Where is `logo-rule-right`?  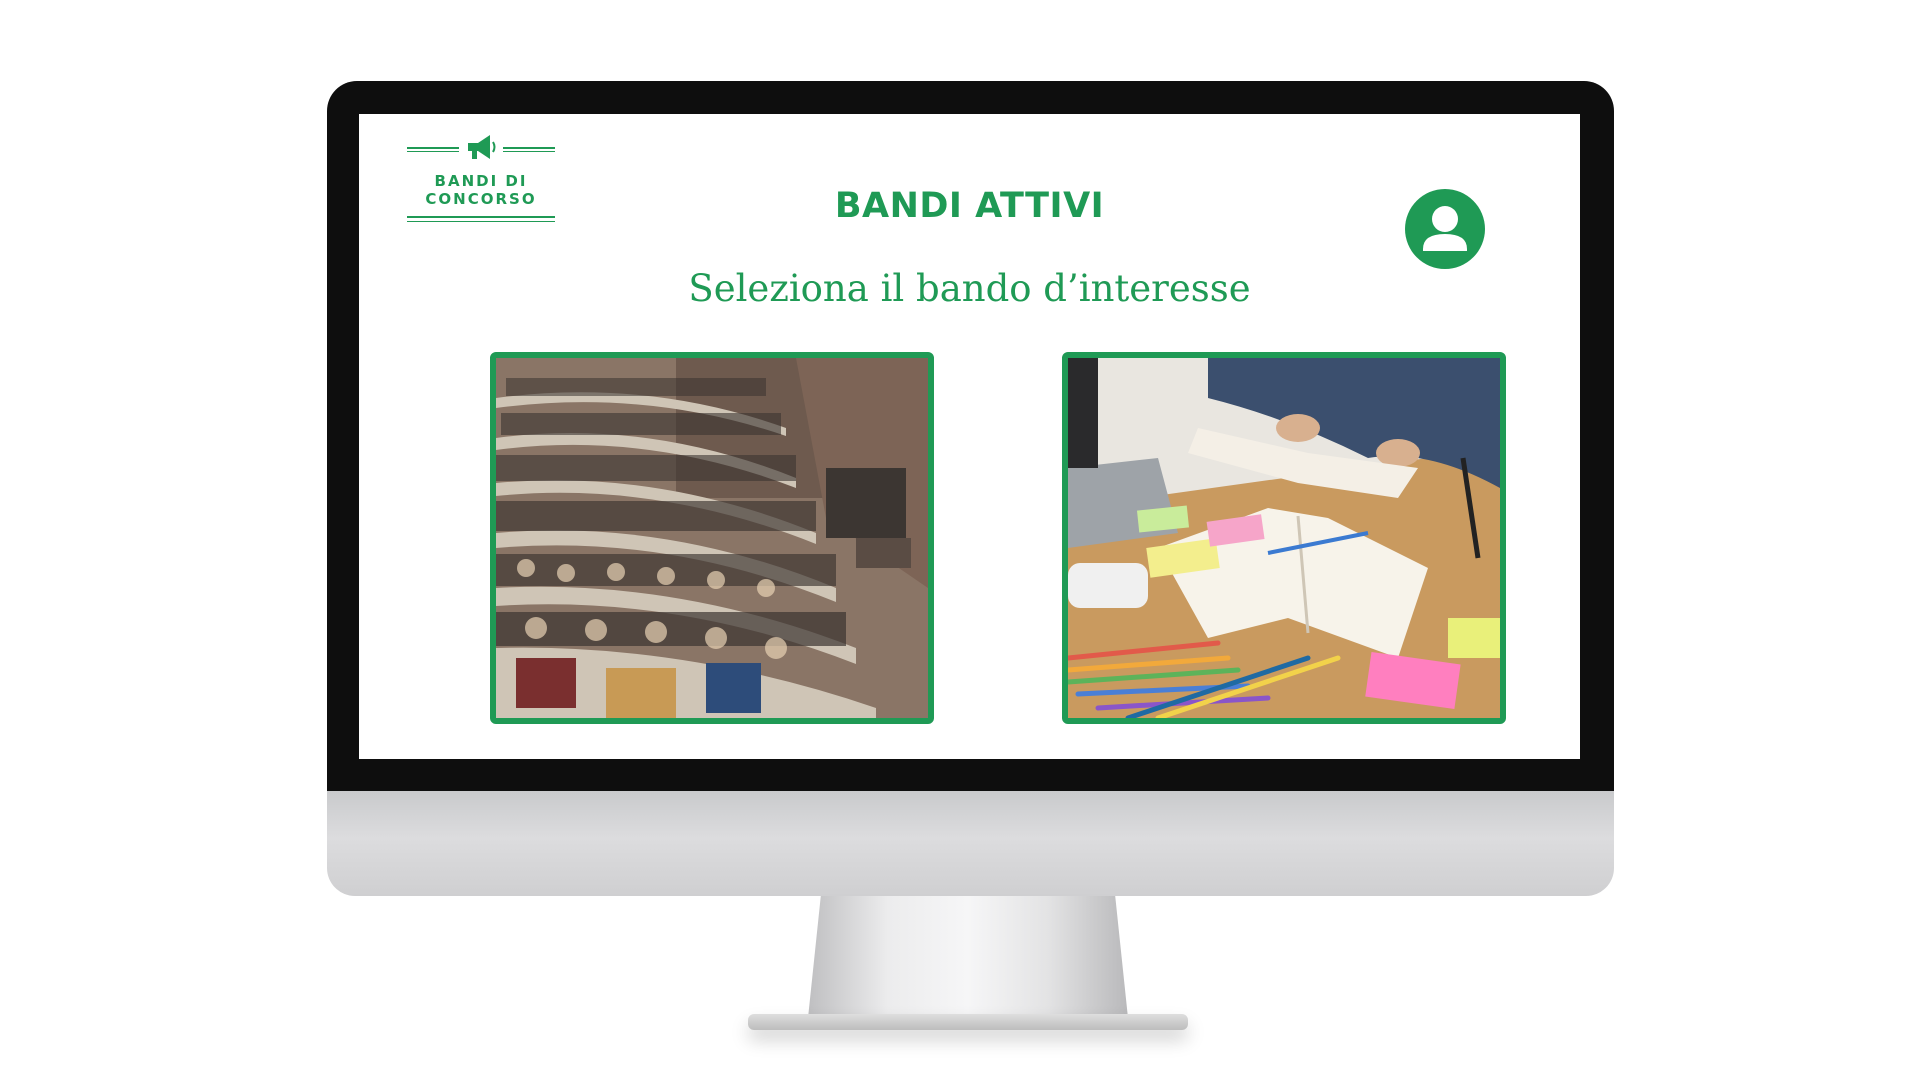
logo-rule-right is located at coordinates (529, 148).